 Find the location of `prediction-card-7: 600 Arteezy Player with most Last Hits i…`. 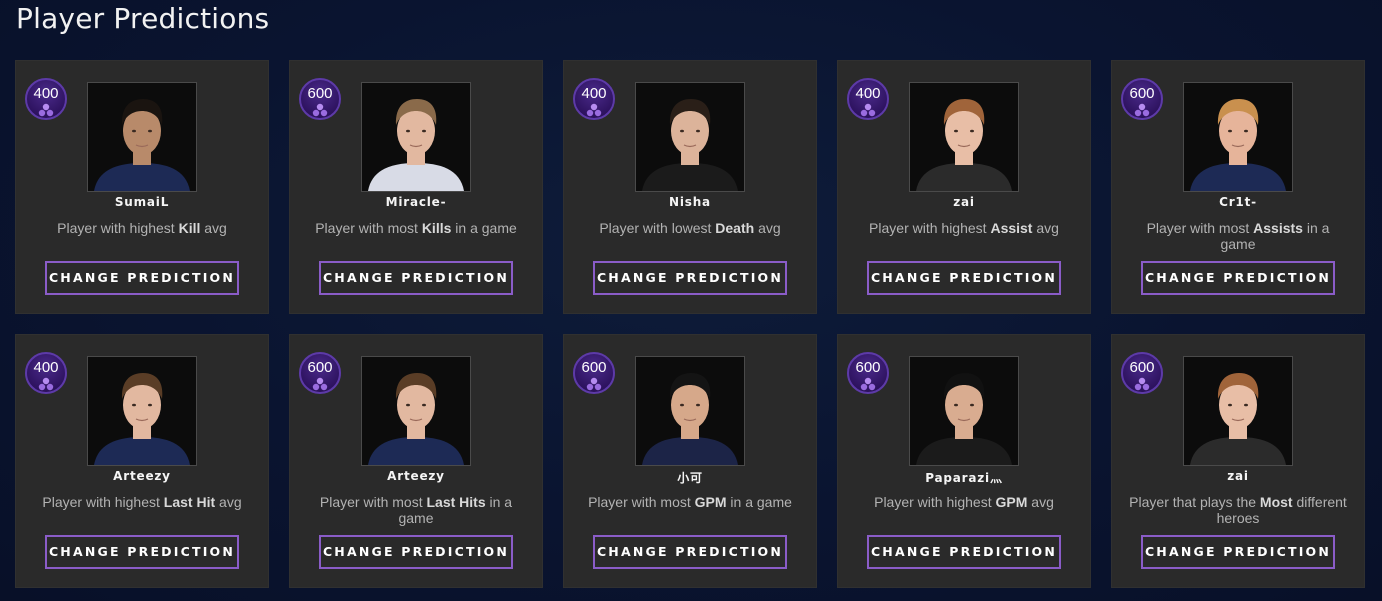

prediction-card-7: 600 Arteezy Player with most Last Hits i… is located at coordinates (416, 461).